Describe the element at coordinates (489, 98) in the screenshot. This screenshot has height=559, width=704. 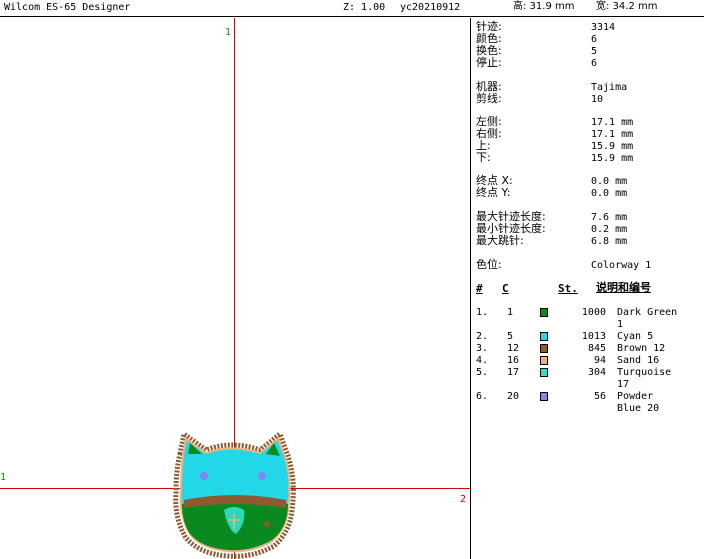
I see `trims-label: 剪线:` at that location.